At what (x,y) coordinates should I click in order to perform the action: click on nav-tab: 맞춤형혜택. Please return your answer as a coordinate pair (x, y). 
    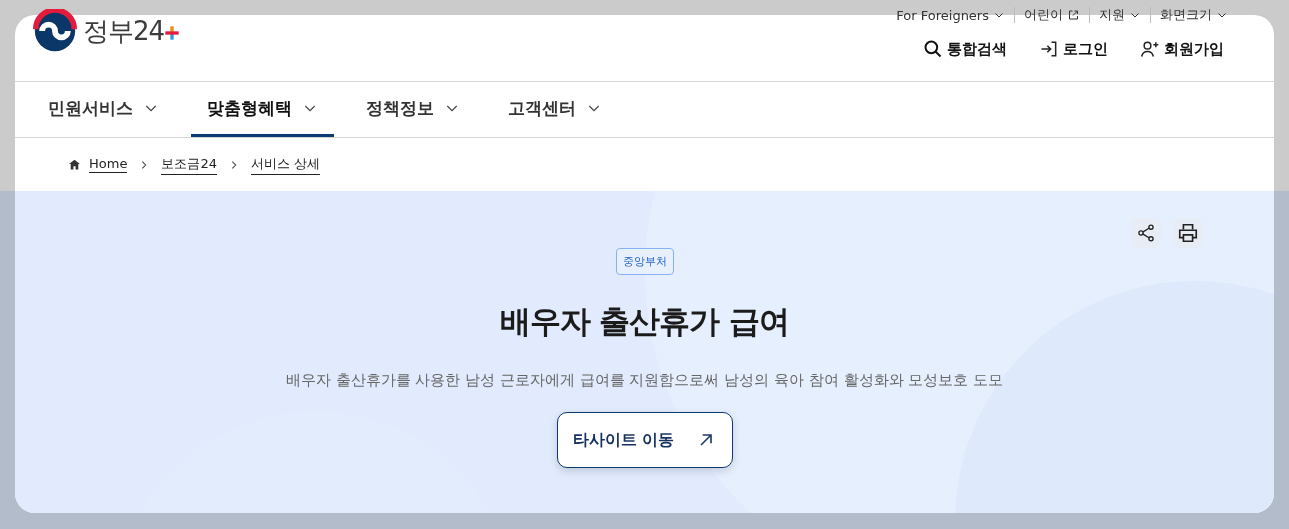
    Looking at the image, I should click on (262, 109).